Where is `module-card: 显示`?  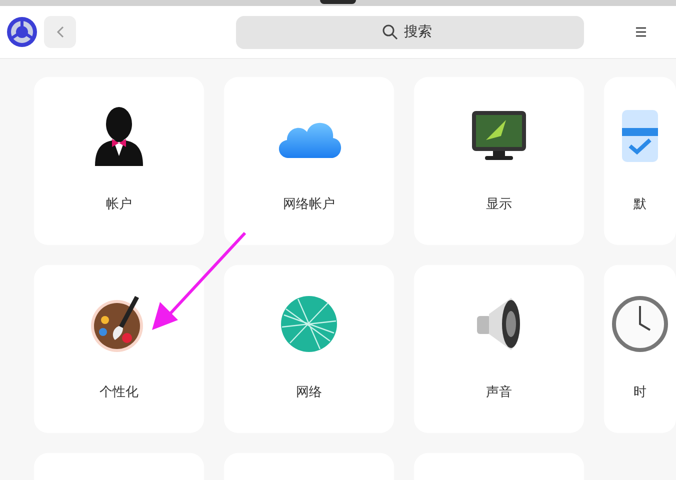
module-card: 显示 is located at coordinates (499, 161).